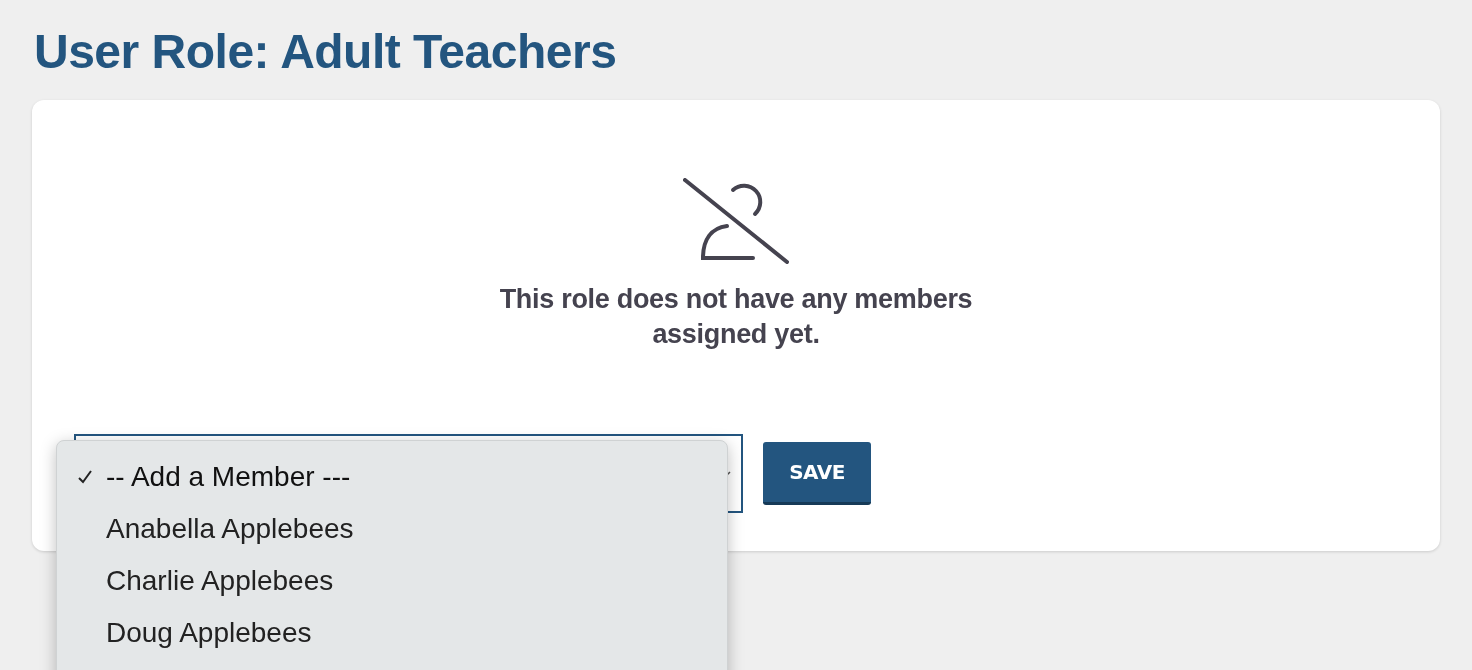  Describe the element at coordinates (736, 317) in the screenshot. I see `empty-state-message: This role does not have any members assigned yet.` at that location.